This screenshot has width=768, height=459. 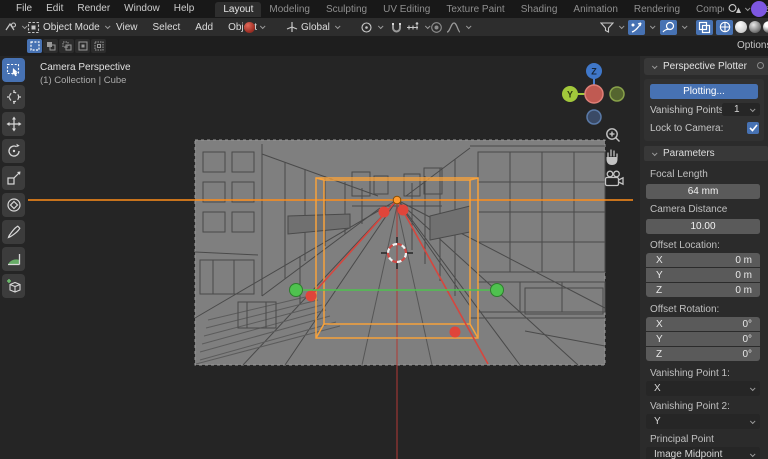 I want to click on offset-location-z-field: Z 0 m, so click(x=703, y=290).